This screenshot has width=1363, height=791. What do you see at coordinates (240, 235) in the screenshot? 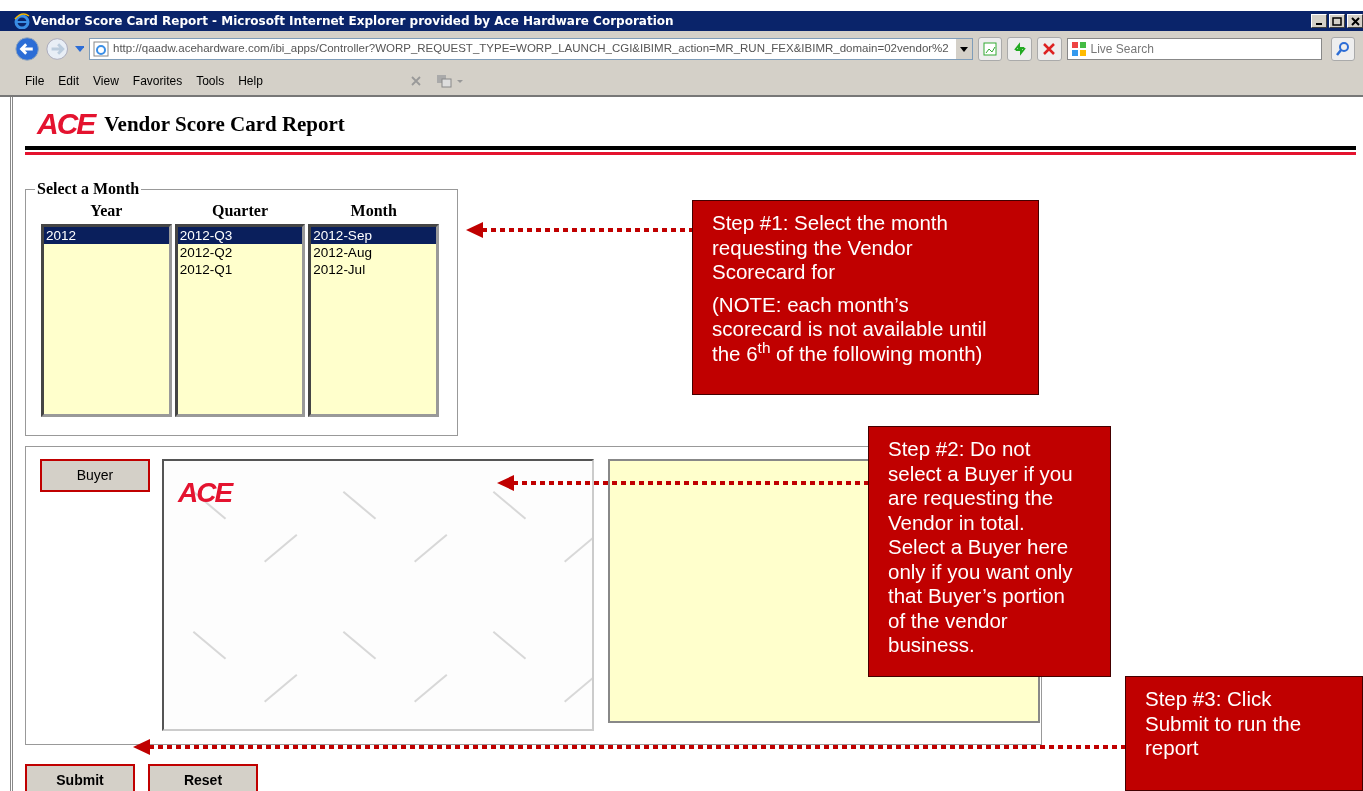
I see `list-option: 2012-Q3` at bounding box center [240, 235].